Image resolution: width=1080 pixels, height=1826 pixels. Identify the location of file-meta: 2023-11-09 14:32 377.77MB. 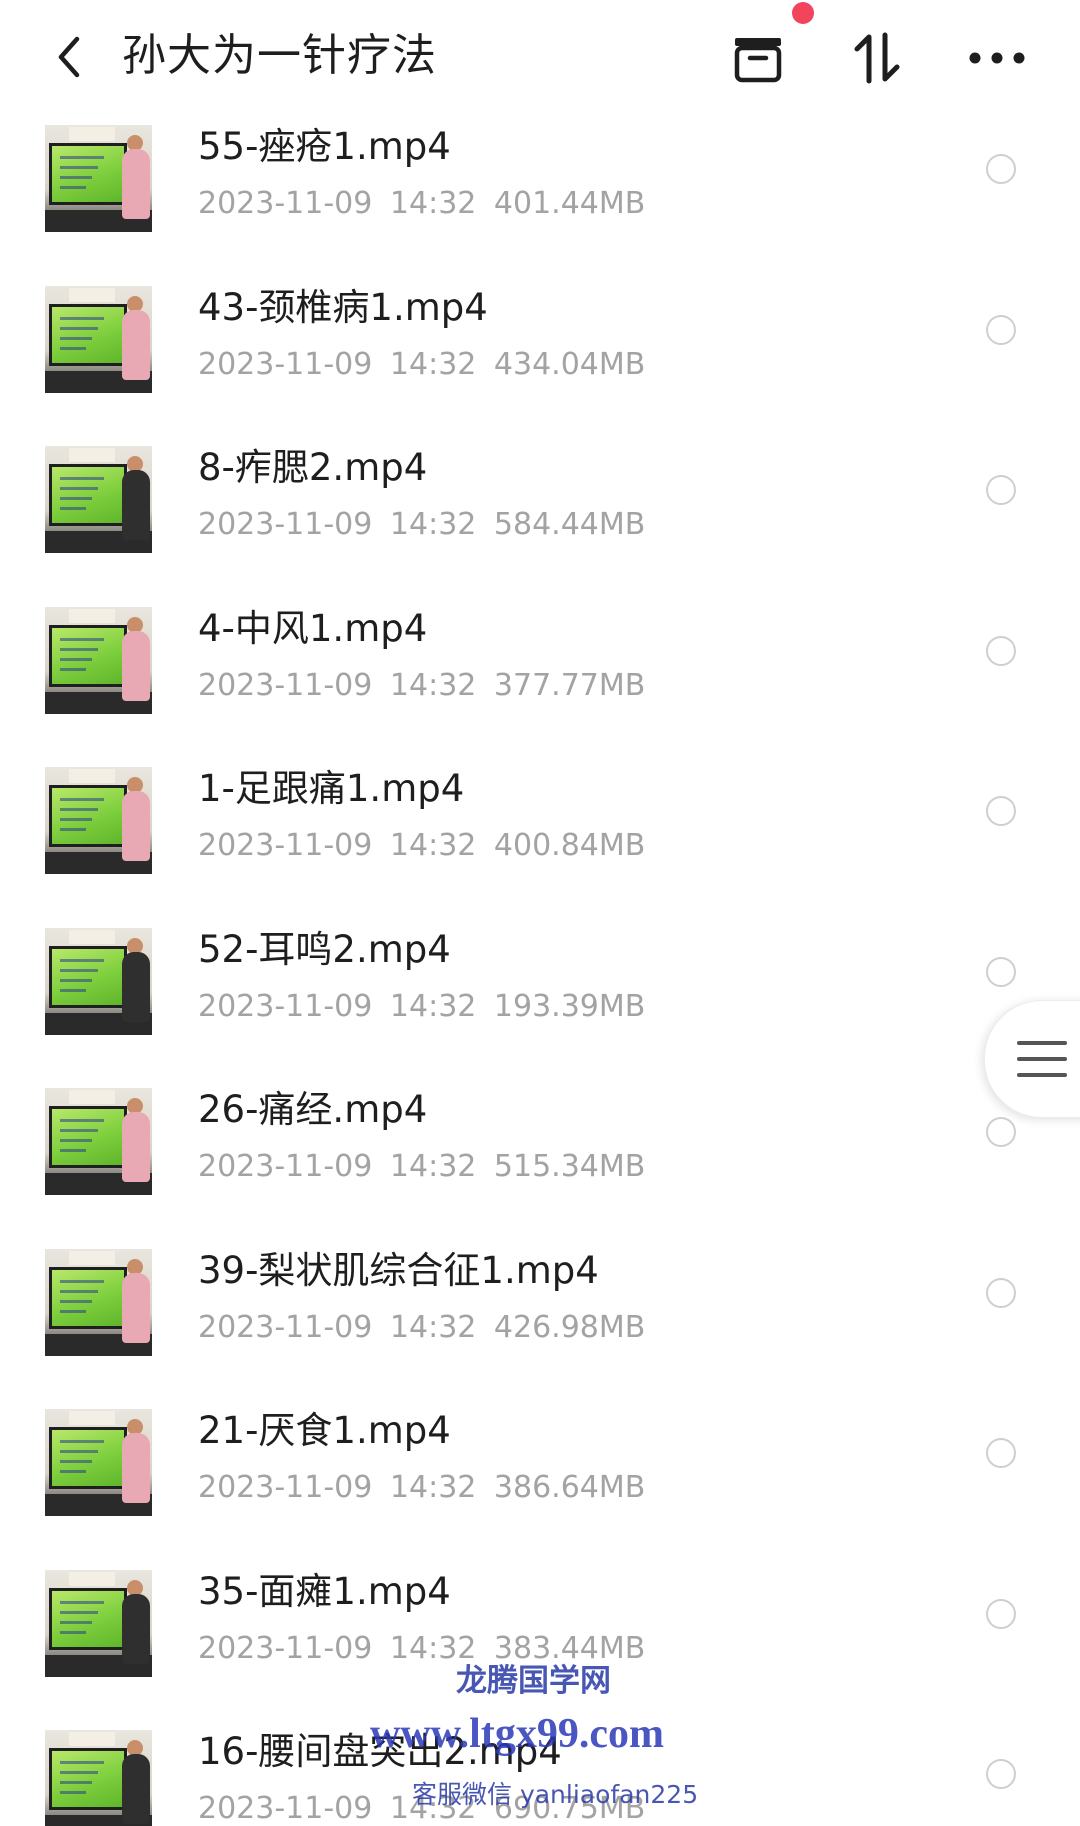
(421, 686).